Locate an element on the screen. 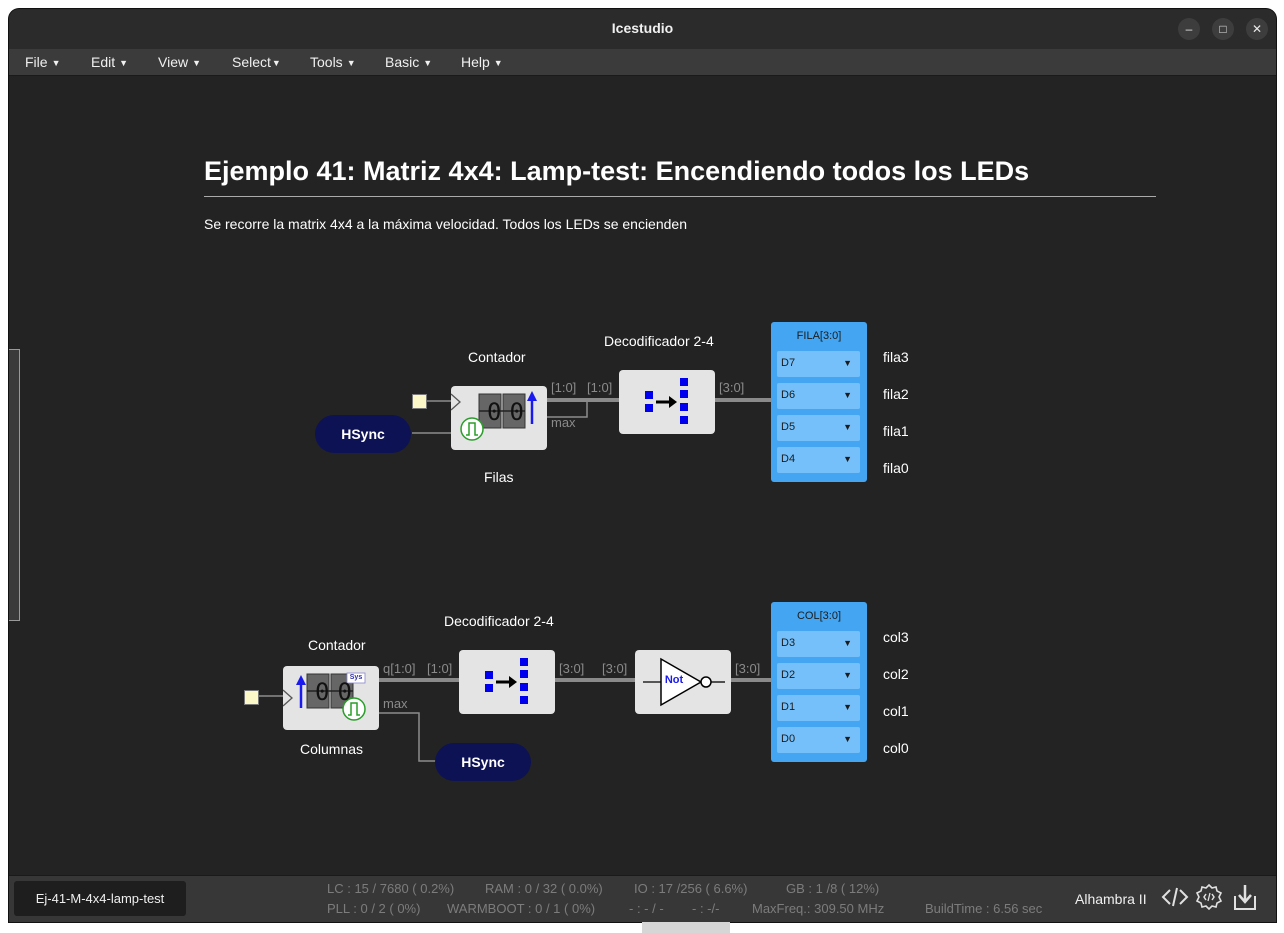 The image size is (1284, 933). pin-select: D5 ▼ is located at coordinates (818, 428).